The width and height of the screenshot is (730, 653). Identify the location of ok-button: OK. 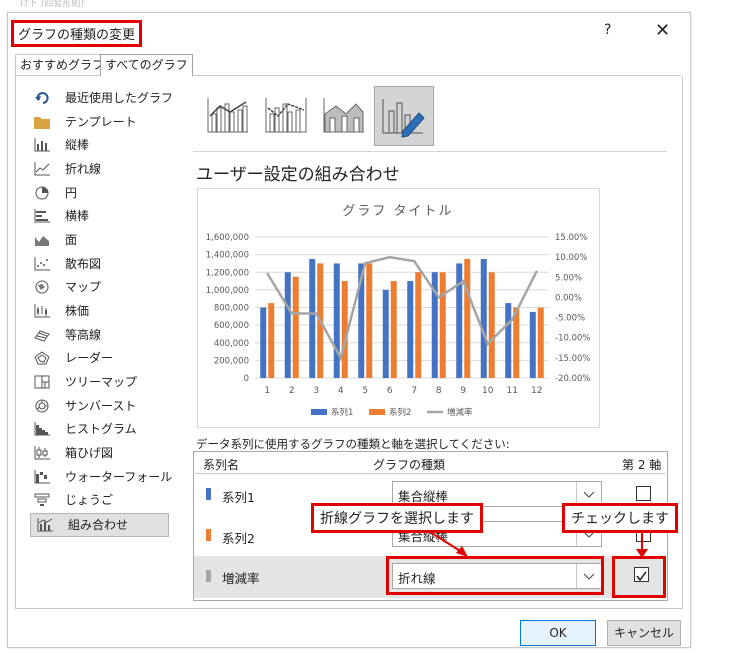
(558, 633).